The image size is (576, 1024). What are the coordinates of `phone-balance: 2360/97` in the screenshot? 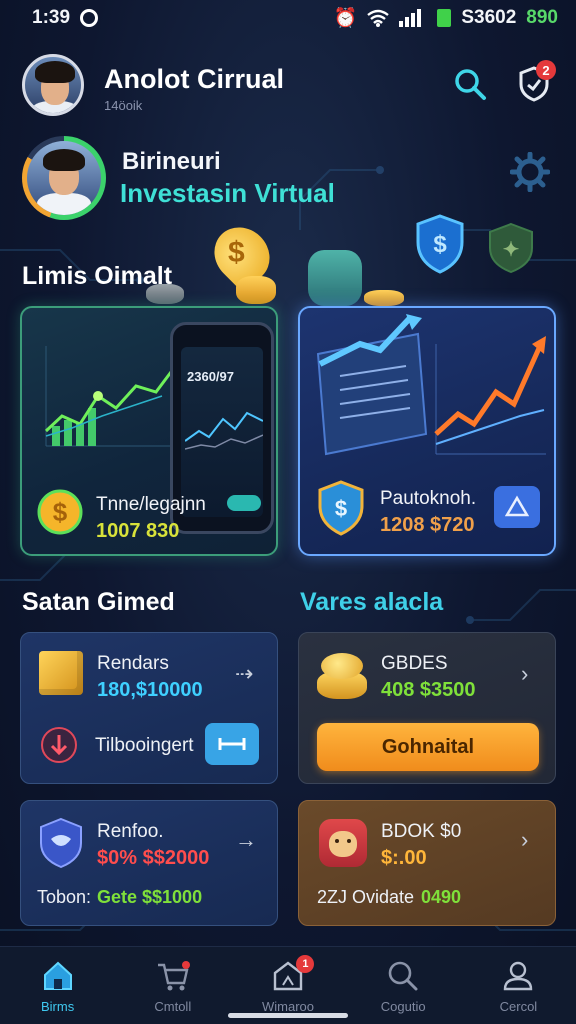 It's located at (210, 376).